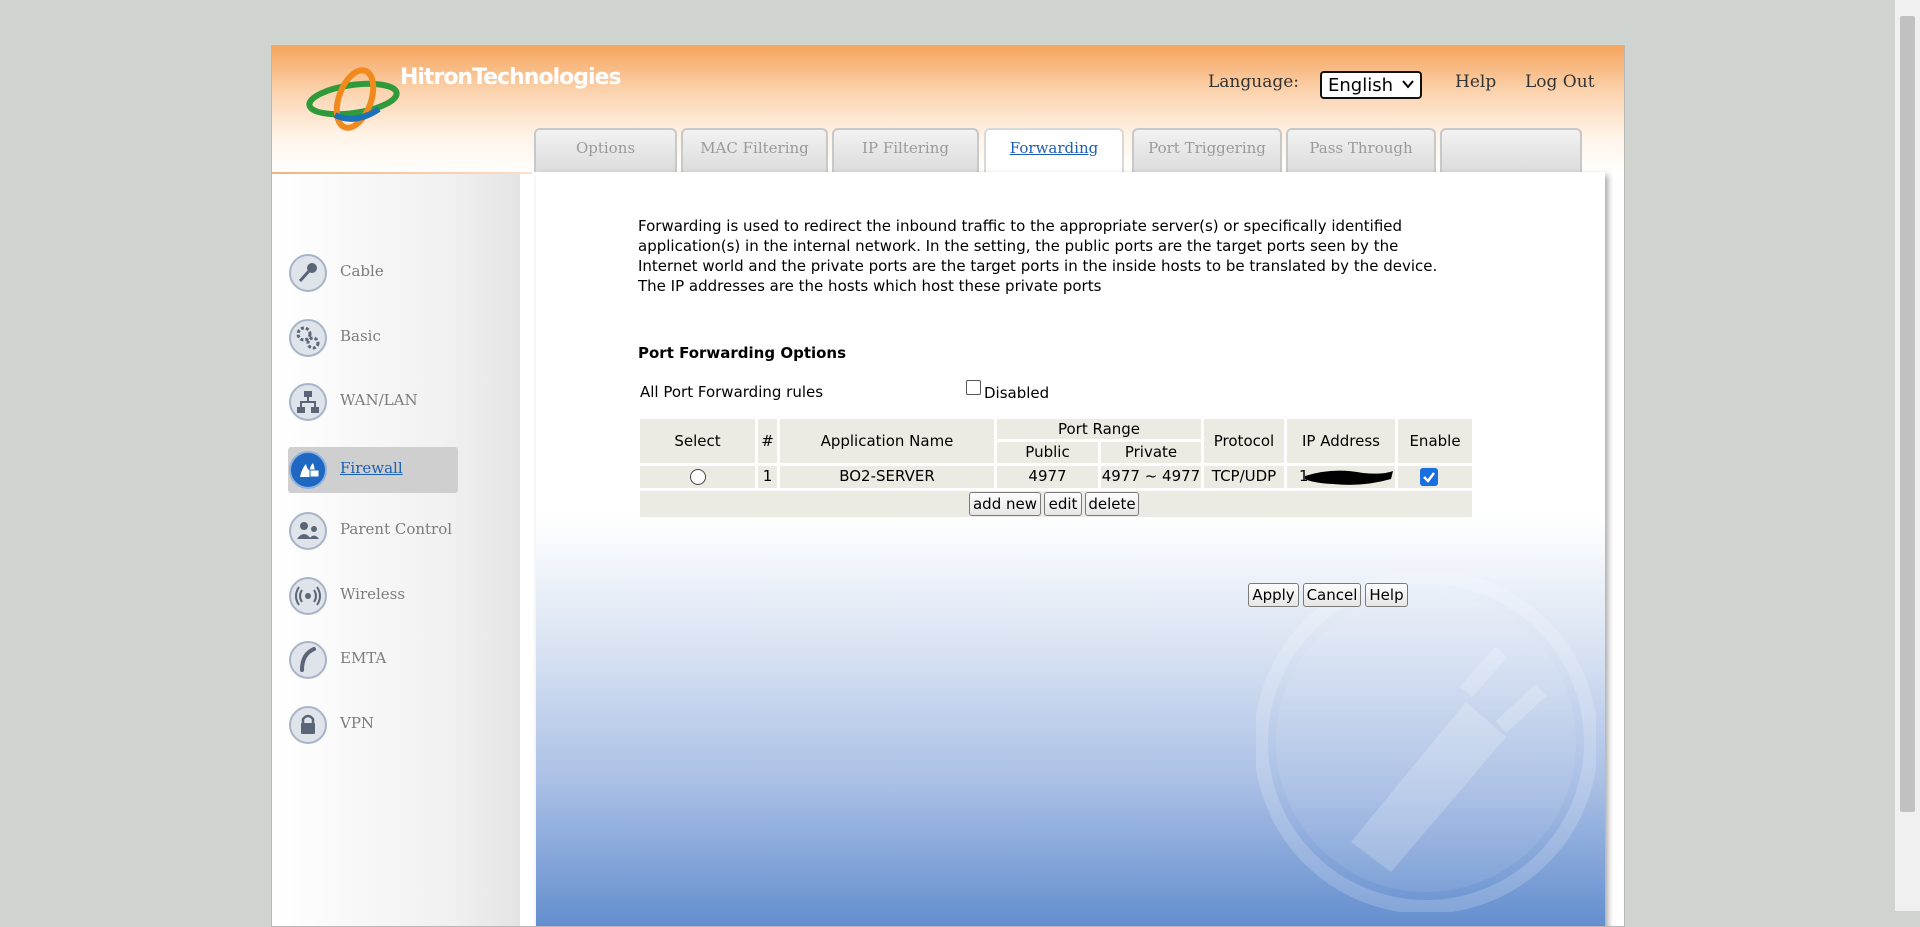 Image resolution: width=1920 pixels, height=927 pixels. Describe the element at coordinates (1435, 441) in the screenshot. I see `header-enable: Enable` at that location.